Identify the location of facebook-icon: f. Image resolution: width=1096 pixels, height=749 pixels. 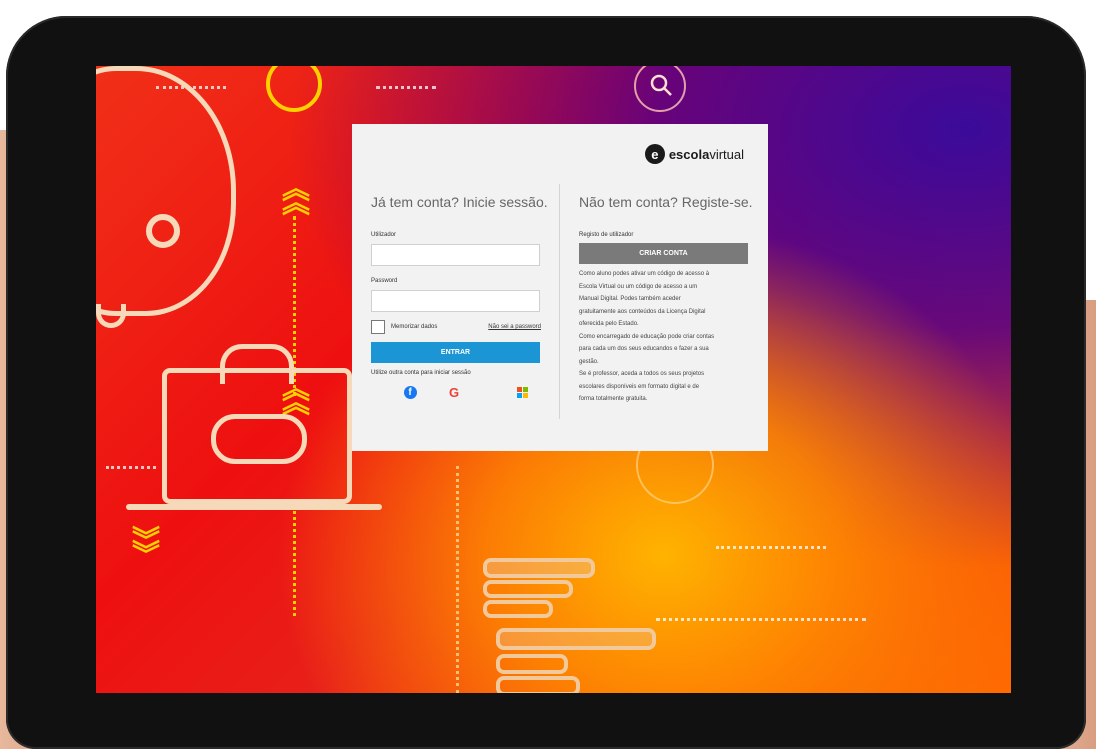
(410, 392).